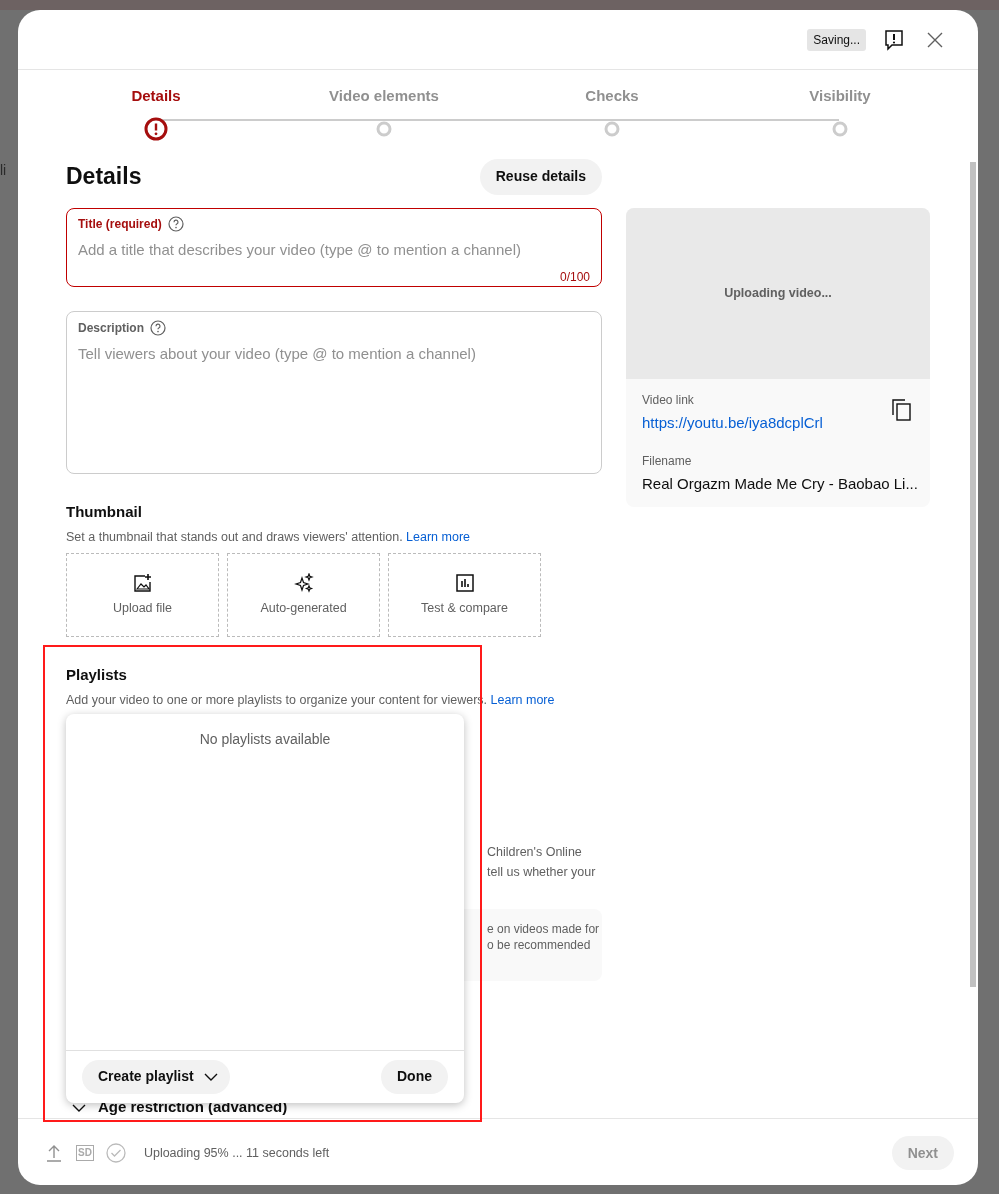 Image resolution: width=999 pixels, height=1194 pixels. Describe the element at coordinates (142, 582) in the screenshot. I see `image-add-icon` at that location.